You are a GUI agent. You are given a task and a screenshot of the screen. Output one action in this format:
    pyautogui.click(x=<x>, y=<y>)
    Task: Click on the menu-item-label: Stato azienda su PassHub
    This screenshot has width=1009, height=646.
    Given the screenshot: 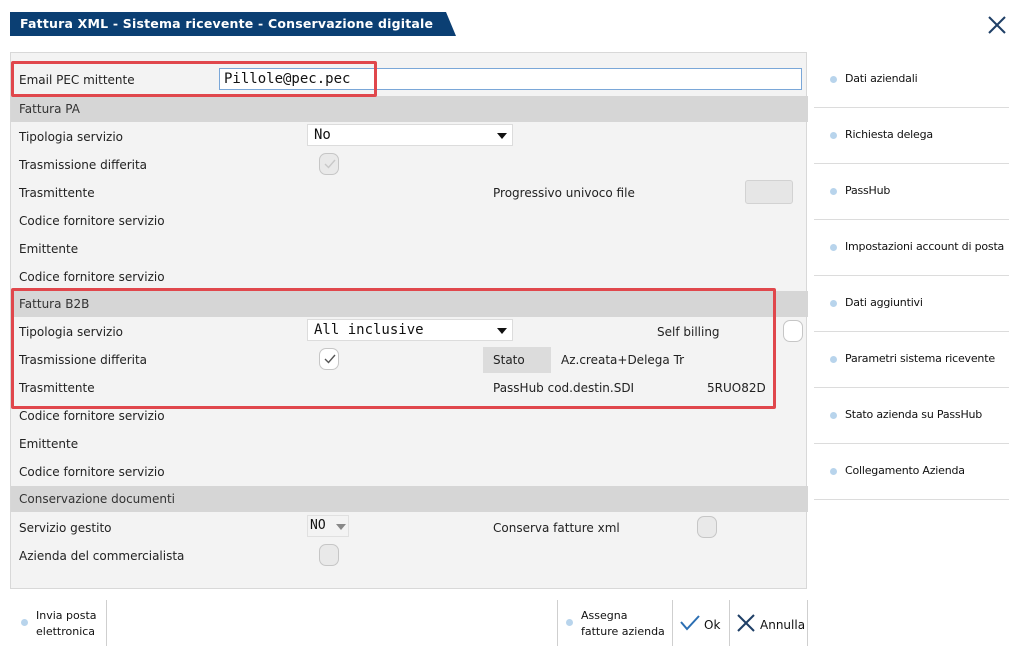 What is the action you would take?
    pyautogui.click(x=914, y=414)
    